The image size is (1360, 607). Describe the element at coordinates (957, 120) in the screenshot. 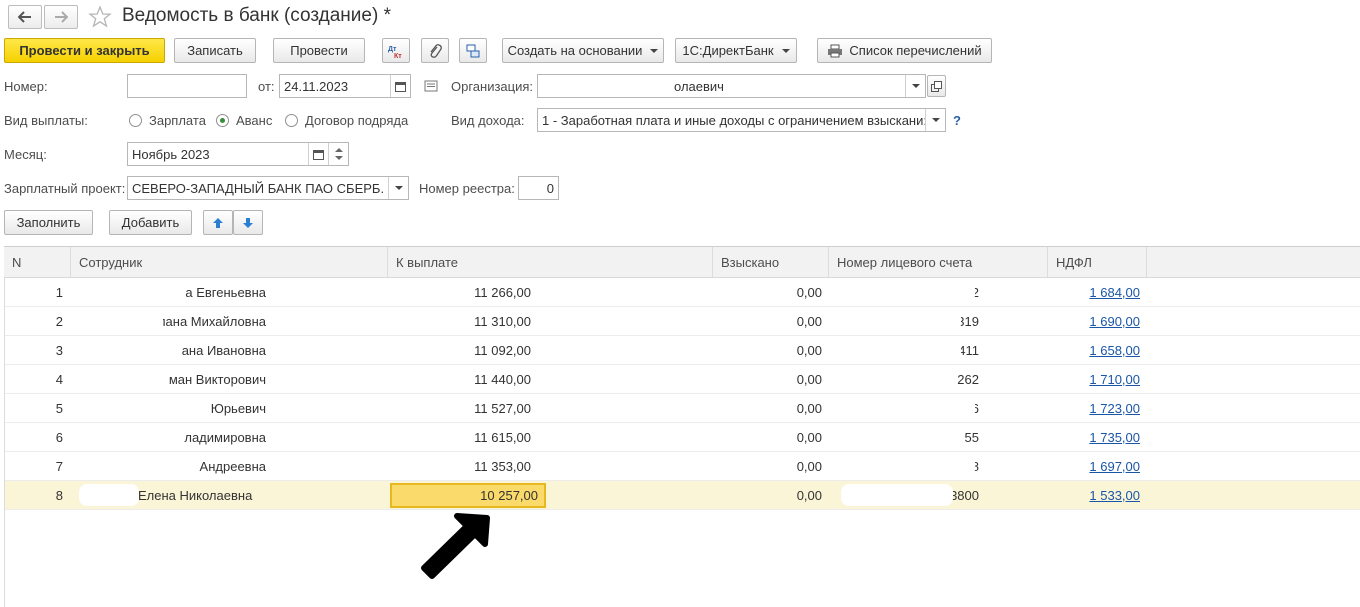

I see `help-icon: ?` at that location.